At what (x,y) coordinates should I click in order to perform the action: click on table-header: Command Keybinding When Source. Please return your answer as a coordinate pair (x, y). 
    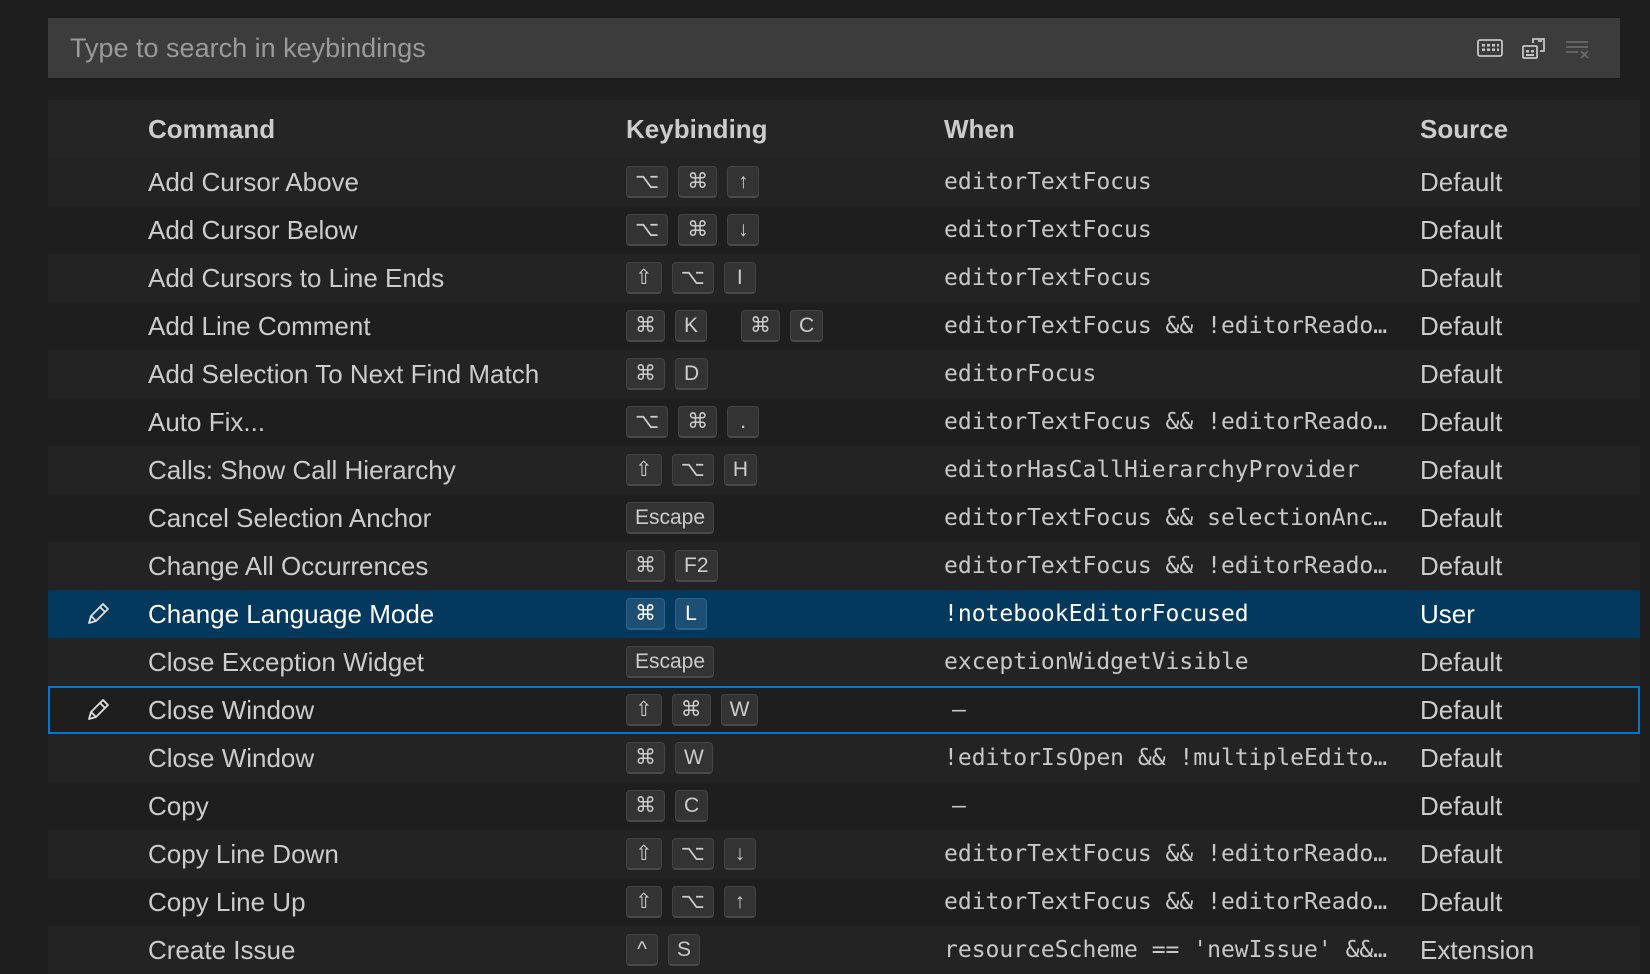
    Looking at the image, I should click on (844, 129).